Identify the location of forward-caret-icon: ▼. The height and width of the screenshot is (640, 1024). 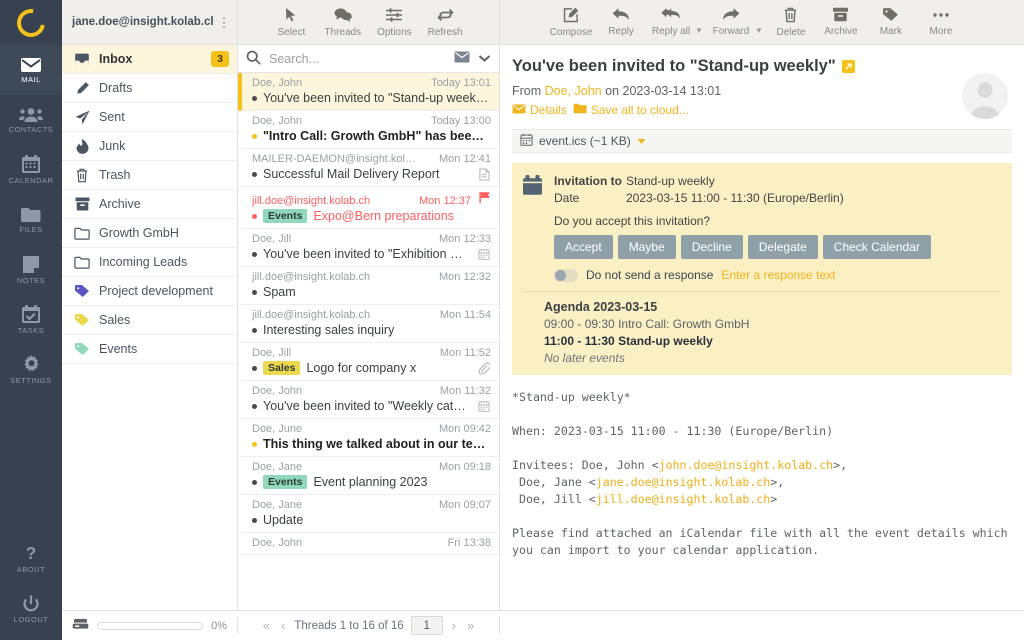
(759, 30).